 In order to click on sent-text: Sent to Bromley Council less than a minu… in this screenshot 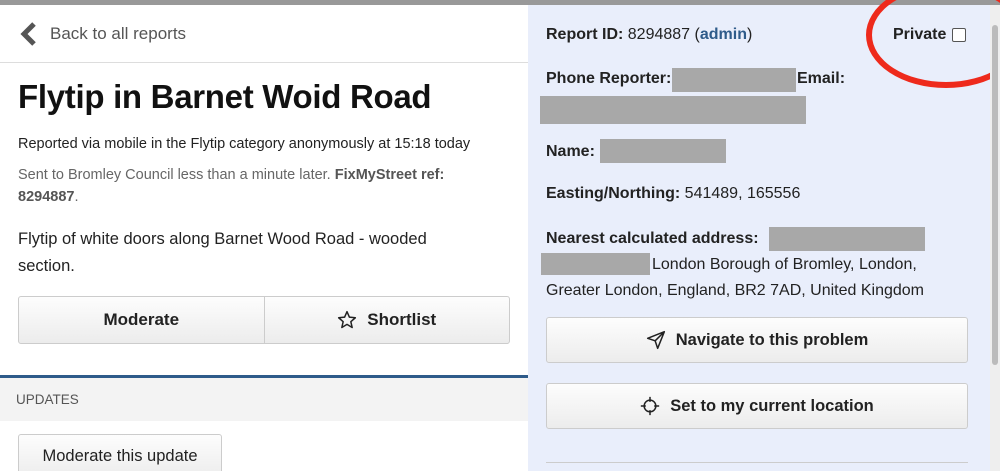, I will do `click(176, 175)`.